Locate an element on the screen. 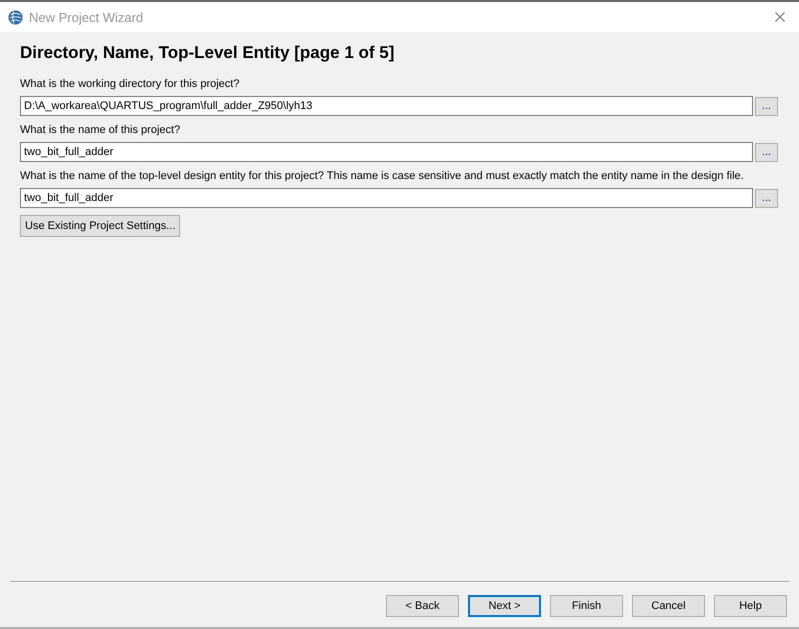 The height and width of the screenshot is (629, 799). input-field: D:\A_workarea\QUARTUS_program\full_adder_Z950\lyh13 is located at coordinates (386, 106).